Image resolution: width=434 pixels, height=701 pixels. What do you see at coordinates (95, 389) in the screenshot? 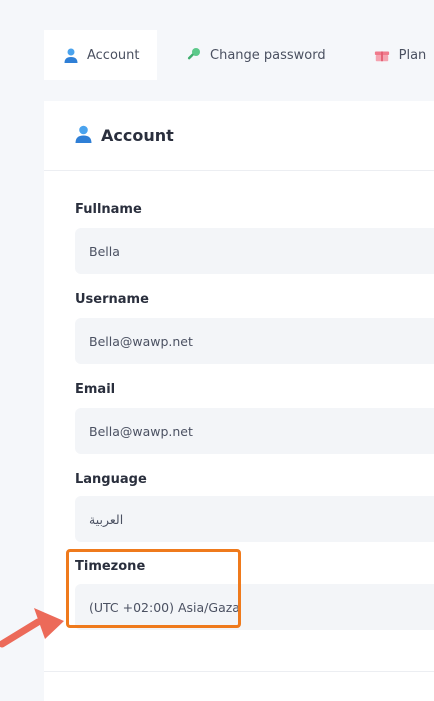
I see `email-label: Email` at bounding box center [95, 389].